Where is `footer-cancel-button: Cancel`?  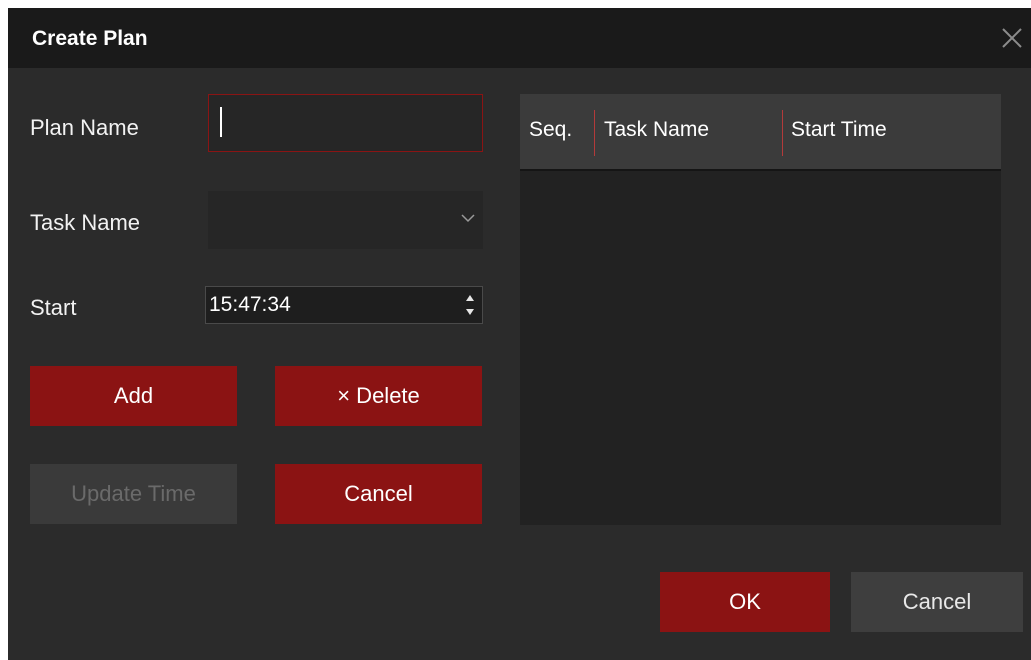
footer-cancel-button: Cancel is located at coordinates (937, 602).